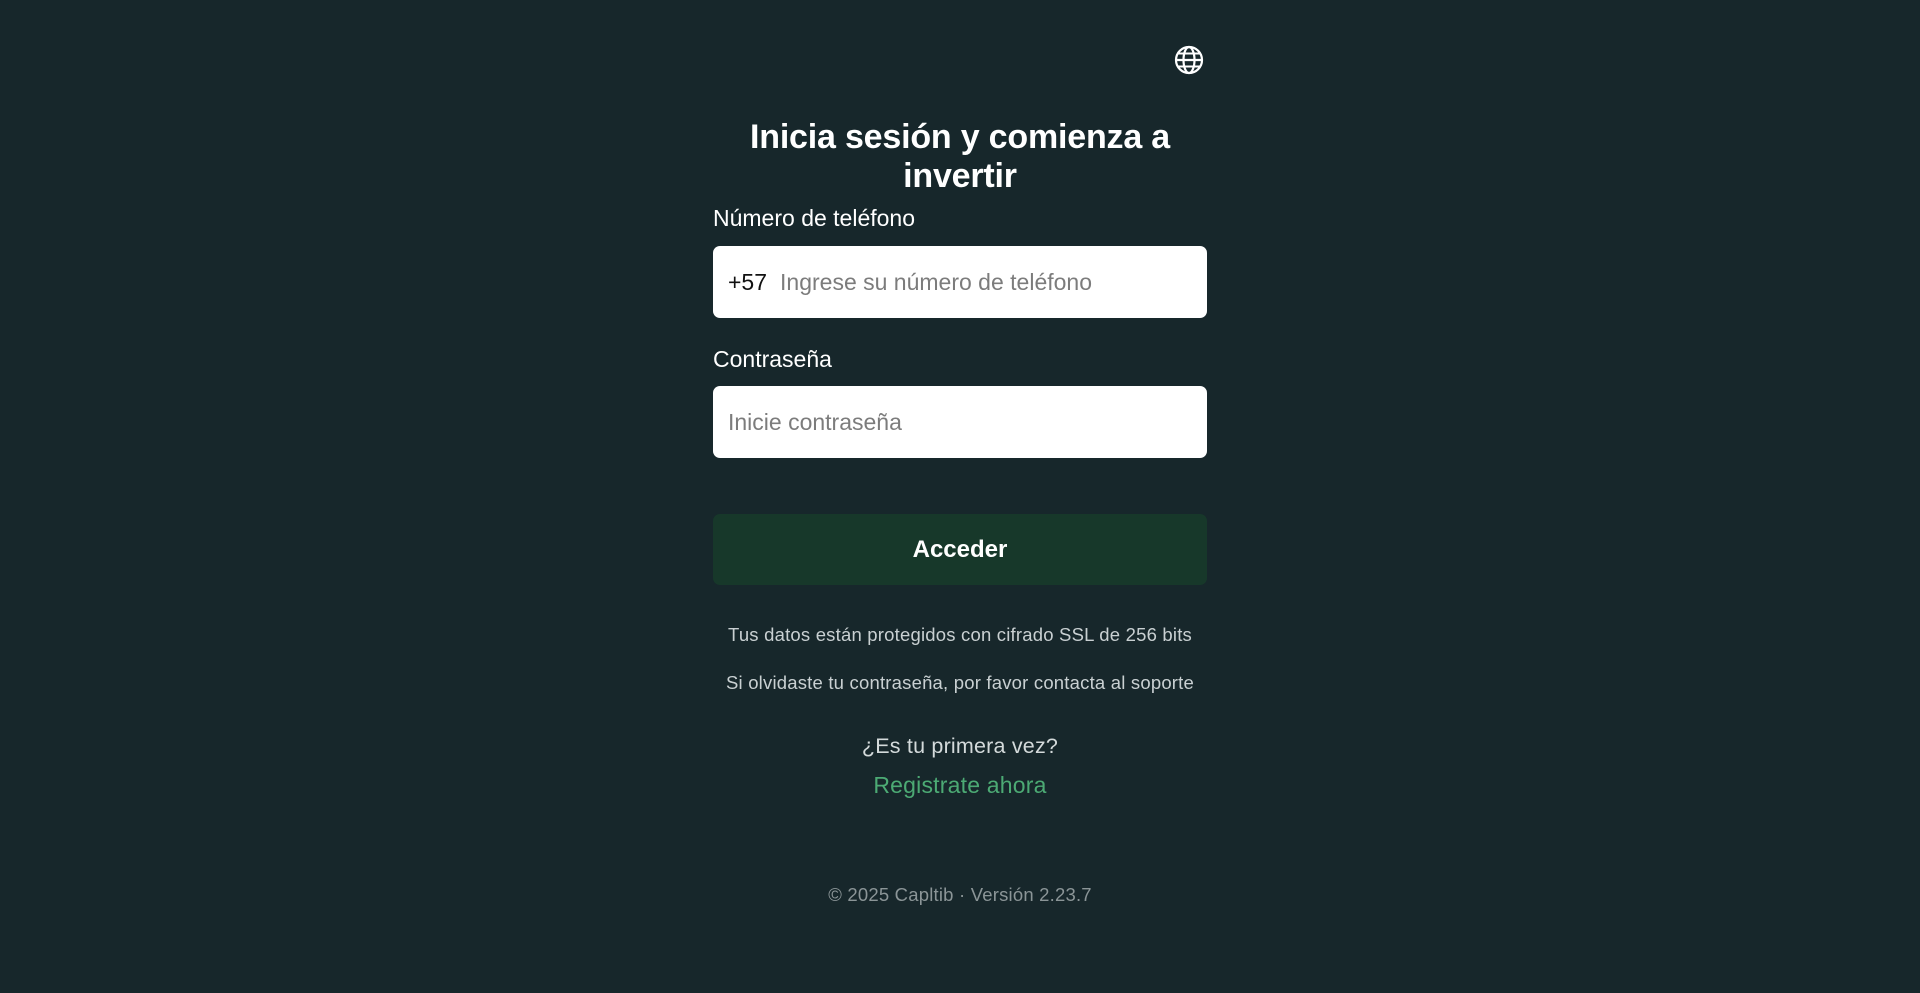 The height and width of the screenshot is (993, 1920). What do you see at coordinates (960, 746) in the screenshot?
I see `signup-prompt: ¿Es tu primera vez?` at bounding box center [960, 746].